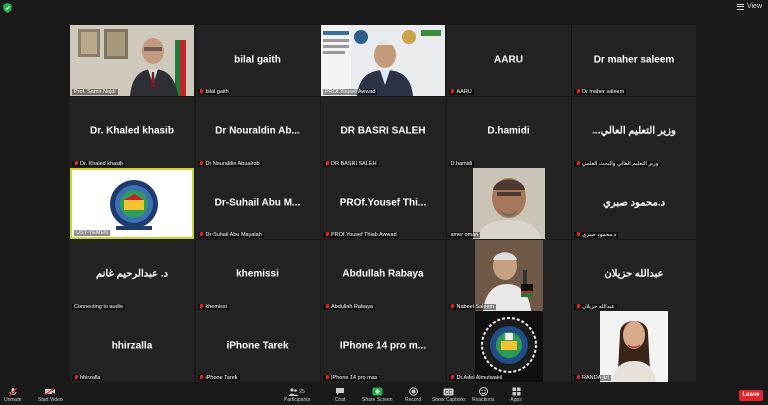  What do you see at coordinates (214, 92) in the screenshot?
I see `participant-name-label: bilal gaith` at bounding box center [214, 92].